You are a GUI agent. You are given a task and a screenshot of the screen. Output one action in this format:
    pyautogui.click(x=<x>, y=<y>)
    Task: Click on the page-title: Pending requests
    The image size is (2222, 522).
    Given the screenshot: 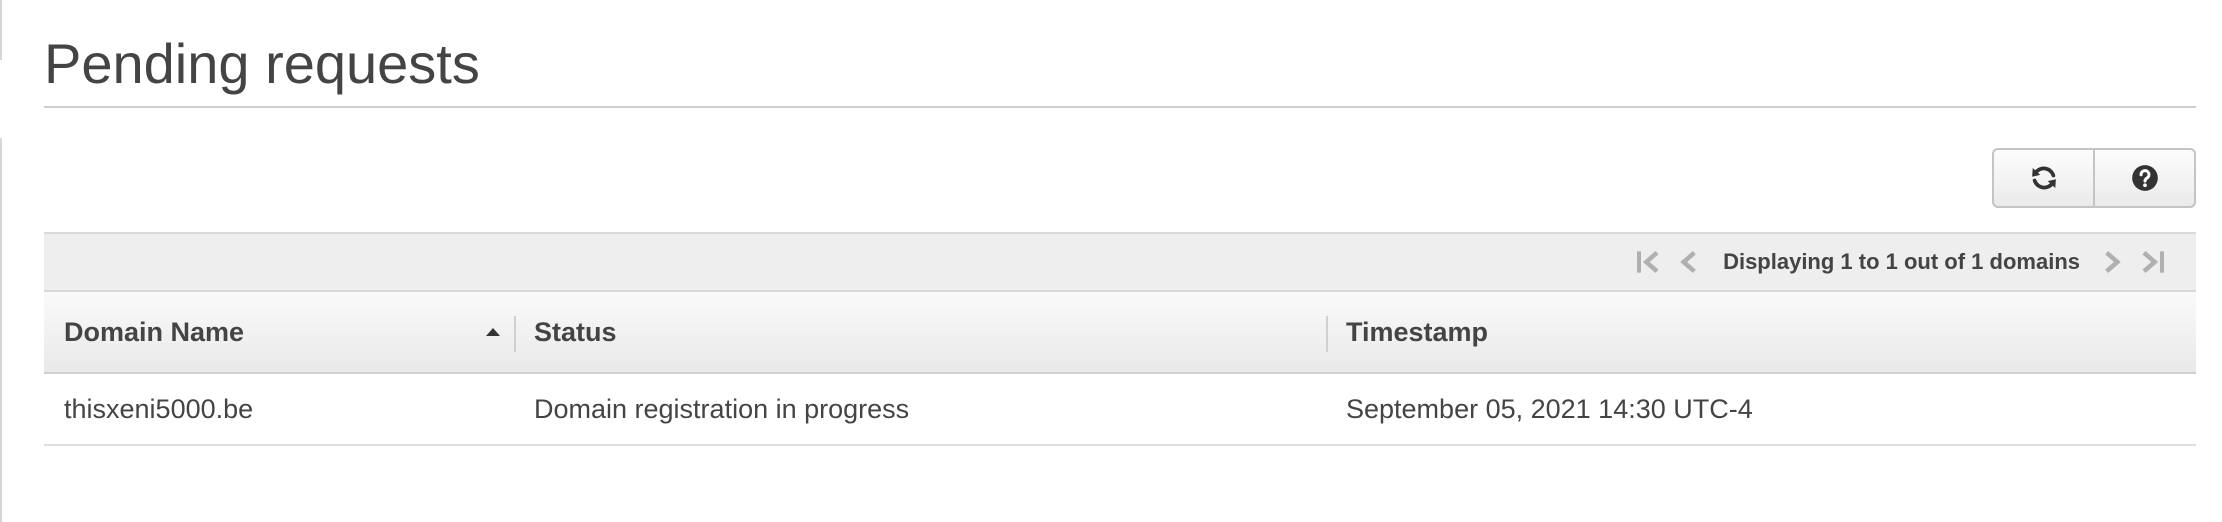 What is the action you would take?
    pyautogui.click(x=262, y=63)
    